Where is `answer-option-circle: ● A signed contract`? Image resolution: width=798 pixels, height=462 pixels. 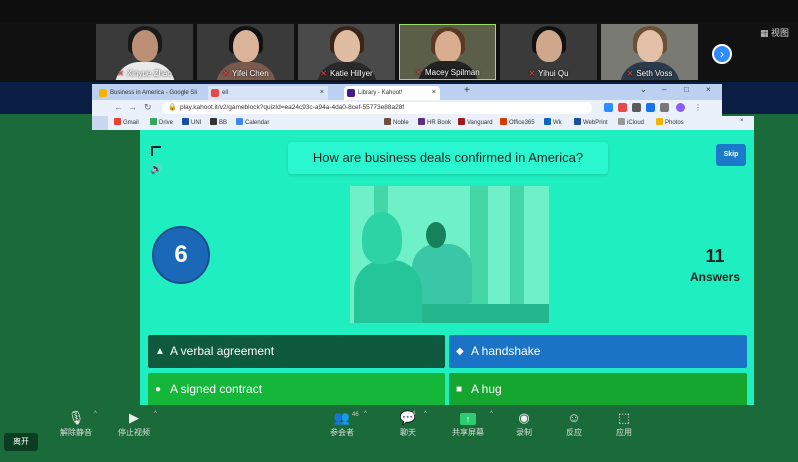 answer-option-circle: ● A signed contract is located at coordinates (296, 389).